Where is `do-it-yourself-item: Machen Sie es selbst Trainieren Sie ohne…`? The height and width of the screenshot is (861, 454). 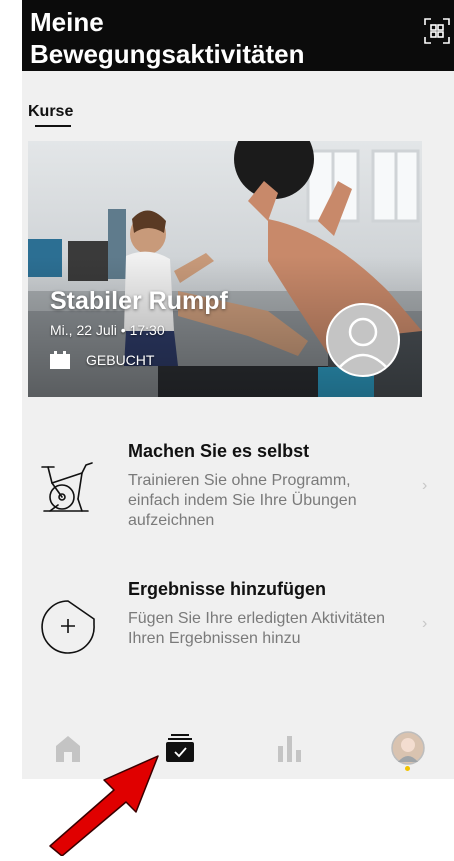 do-it-yourself-item: Machen Sie es selbst Trainieren Sie ohne… is located at coordinates (238, 491).